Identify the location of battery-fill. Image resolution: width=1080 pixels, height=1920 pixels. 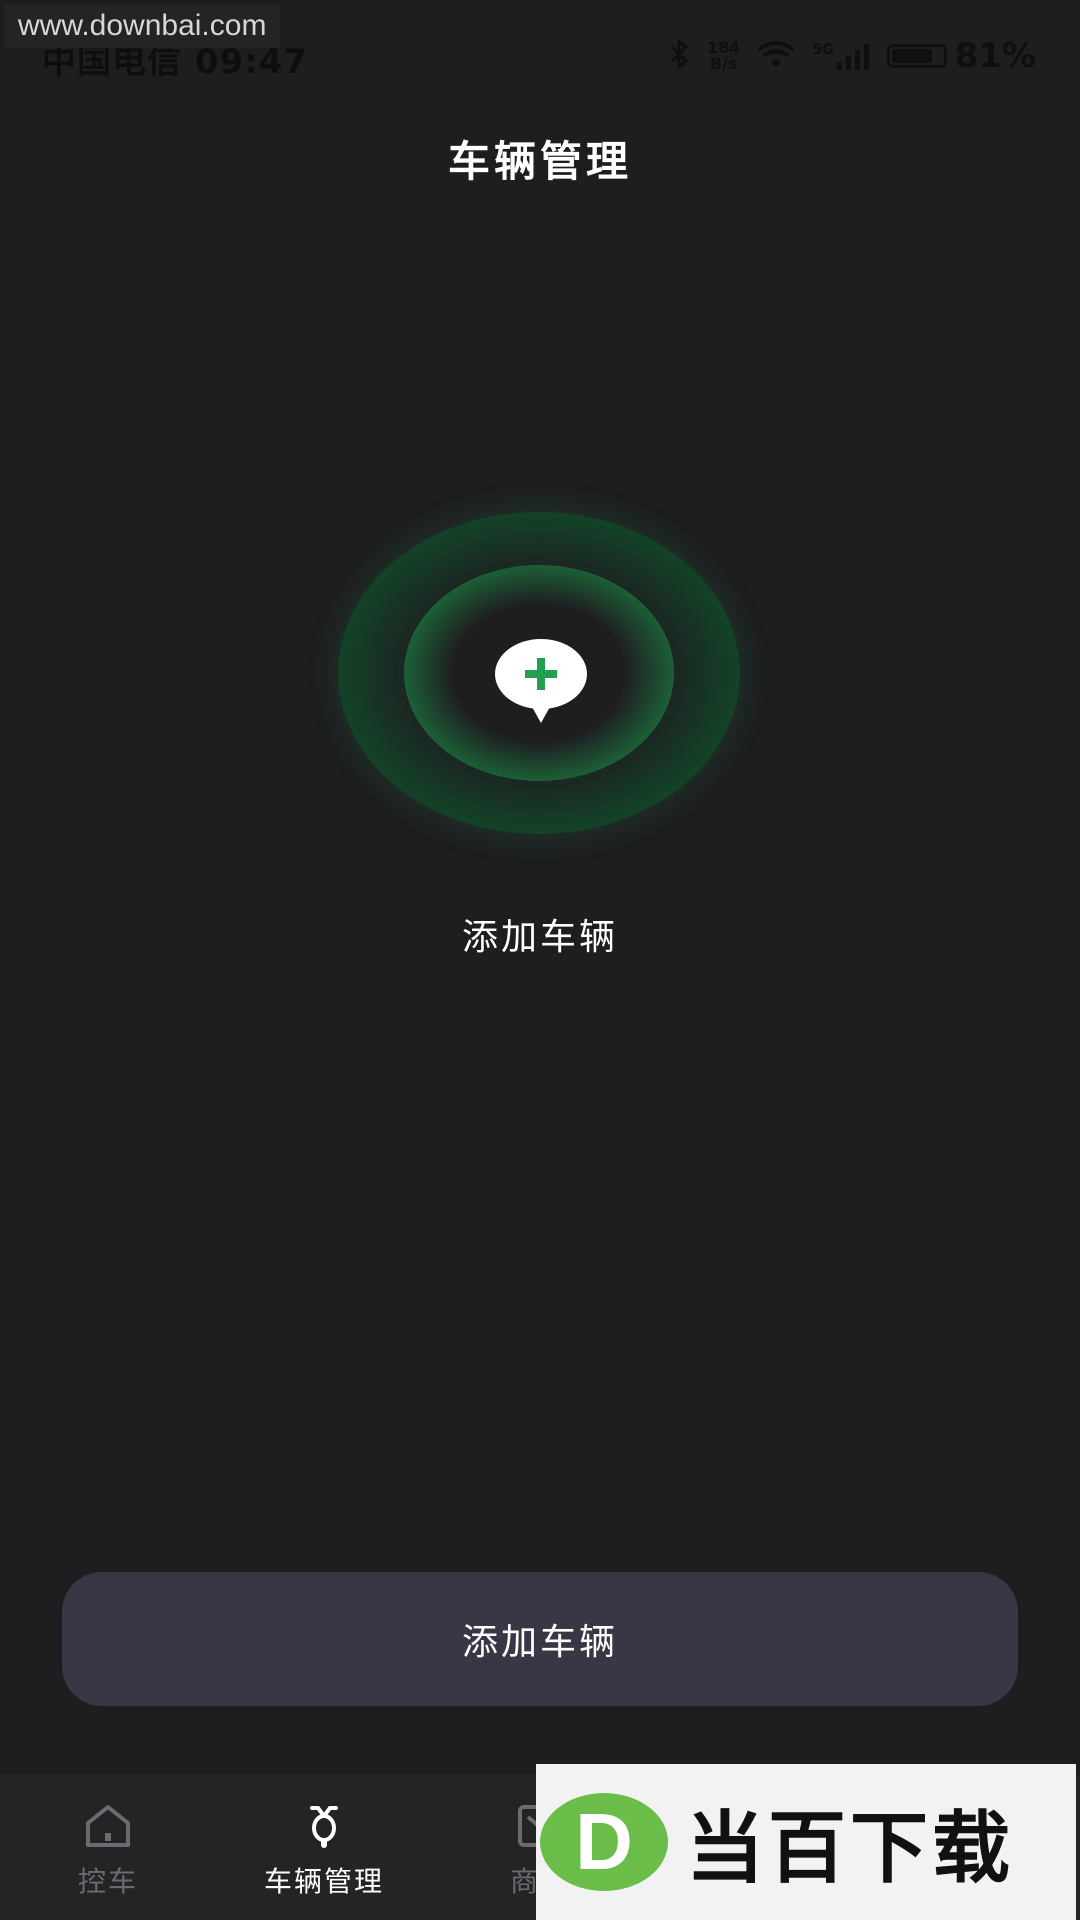
(912, 56).